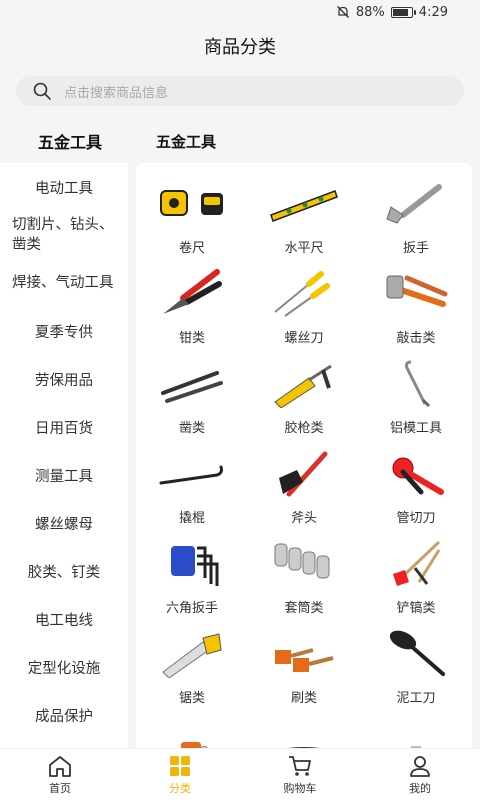 This screenshot has height=800, width=480. Describe the element at coordinates (416, 338) in the screenshot. I see `product-label: 敲击类` at that location.